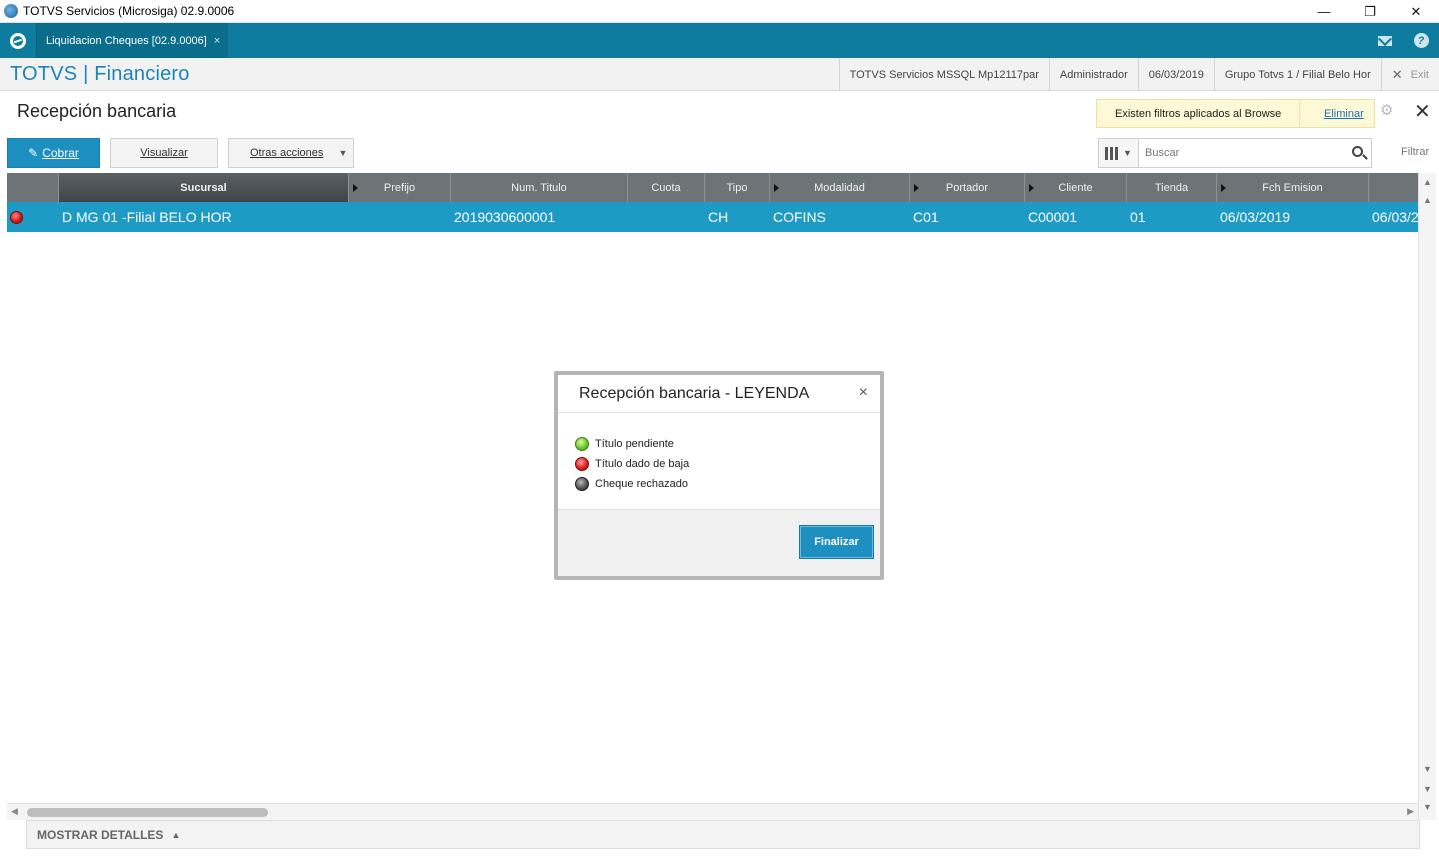 The image size is (1439, 859). What do you see at coordinates (204, 187) in the screenshot?
I see `header-sucursal: Sucursal` at bounding box center [204, 187].